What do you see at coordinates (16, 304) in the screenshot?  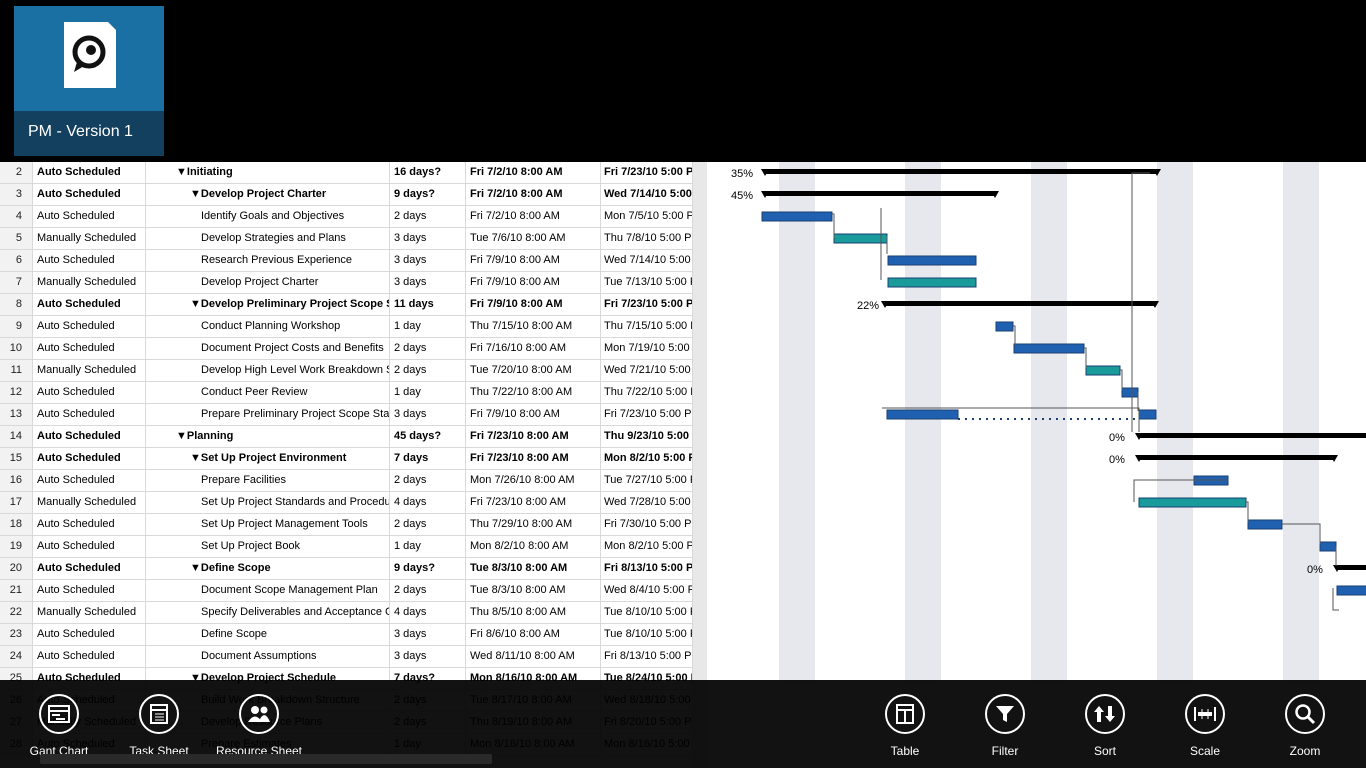 I see `row-id: 8` at bounding box center [16, 304].